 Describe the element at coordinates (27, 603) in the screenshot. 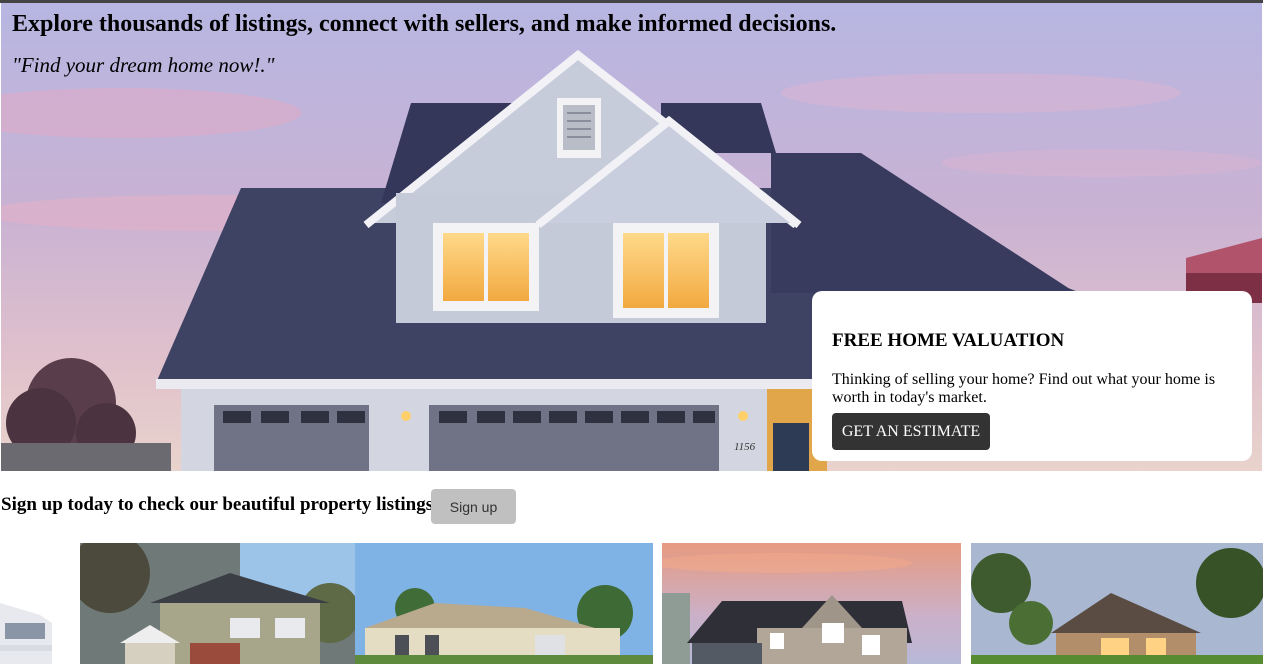

I see `listing-image-modern-building` at that location.